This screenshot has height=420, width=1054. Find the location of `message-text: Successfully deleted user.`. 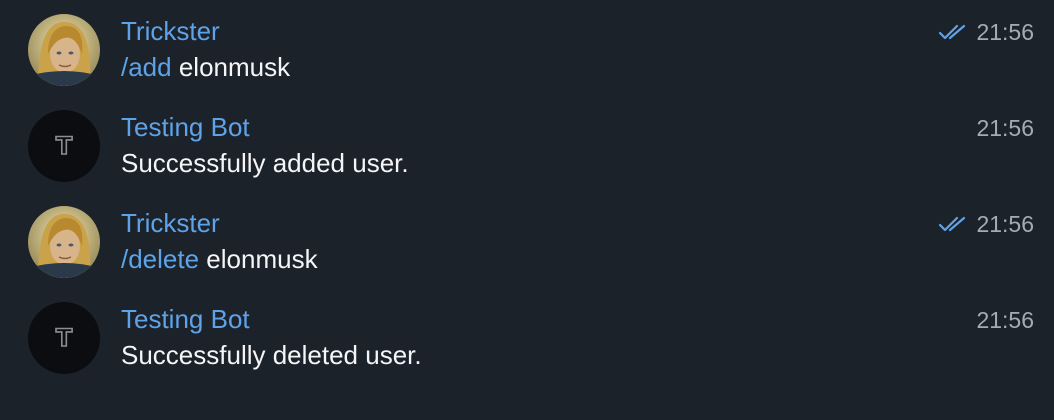

message-text: Successfully deleted user. is located at coordinates (271, 355).